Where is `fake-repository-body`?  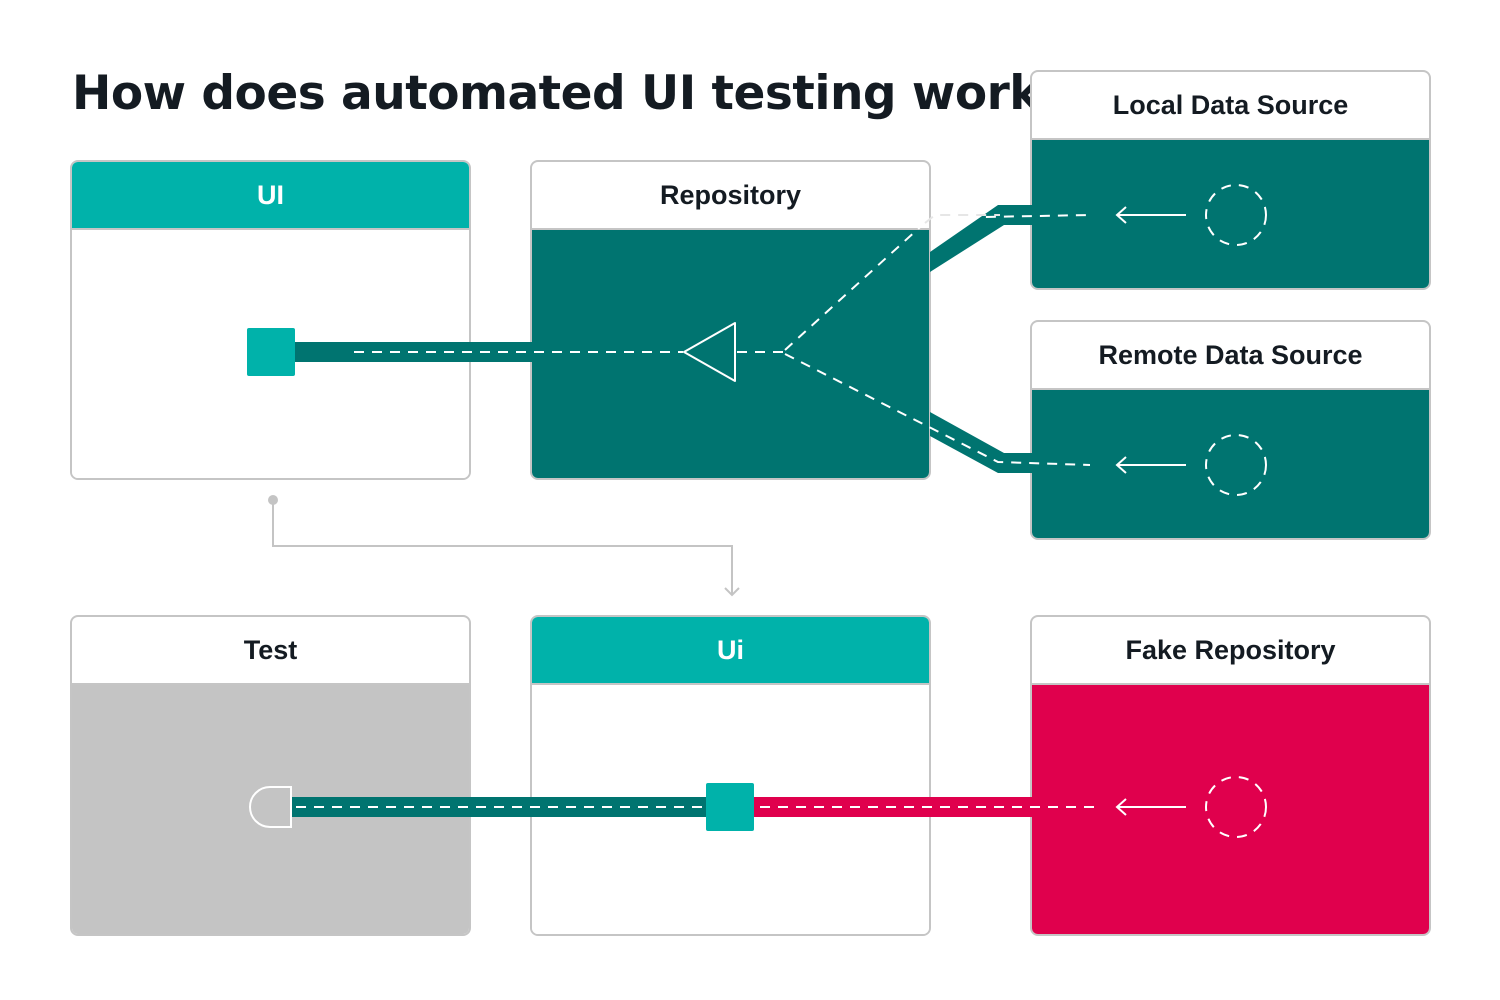 fake-repository-body is located at coordinates (1230, 809).